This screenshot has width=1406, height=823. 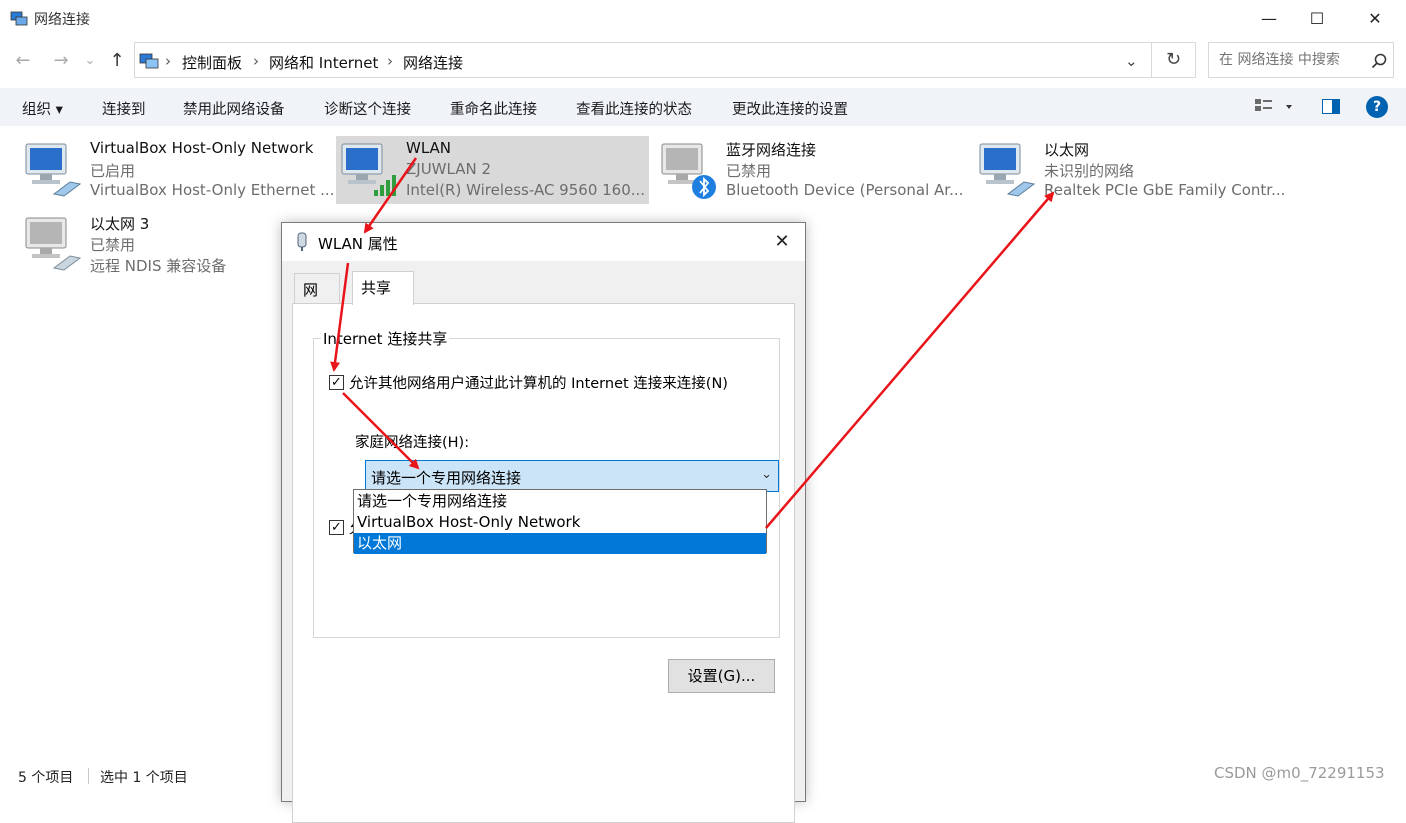 What do you see at coordinates (1131, 61) in the screenshot?
I see `address-history-dropdown: ⌄` at bounding box center [1131, 61].